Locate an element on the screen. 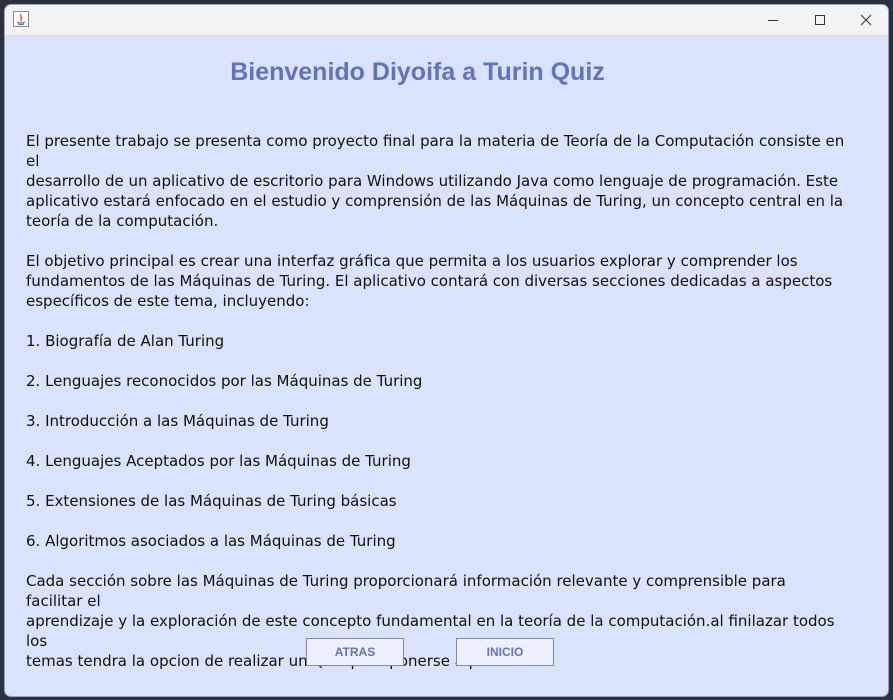 Image resolution: width=893 pixels, height=700 pixels. maximize-icon is located at coordinates (820, 20).